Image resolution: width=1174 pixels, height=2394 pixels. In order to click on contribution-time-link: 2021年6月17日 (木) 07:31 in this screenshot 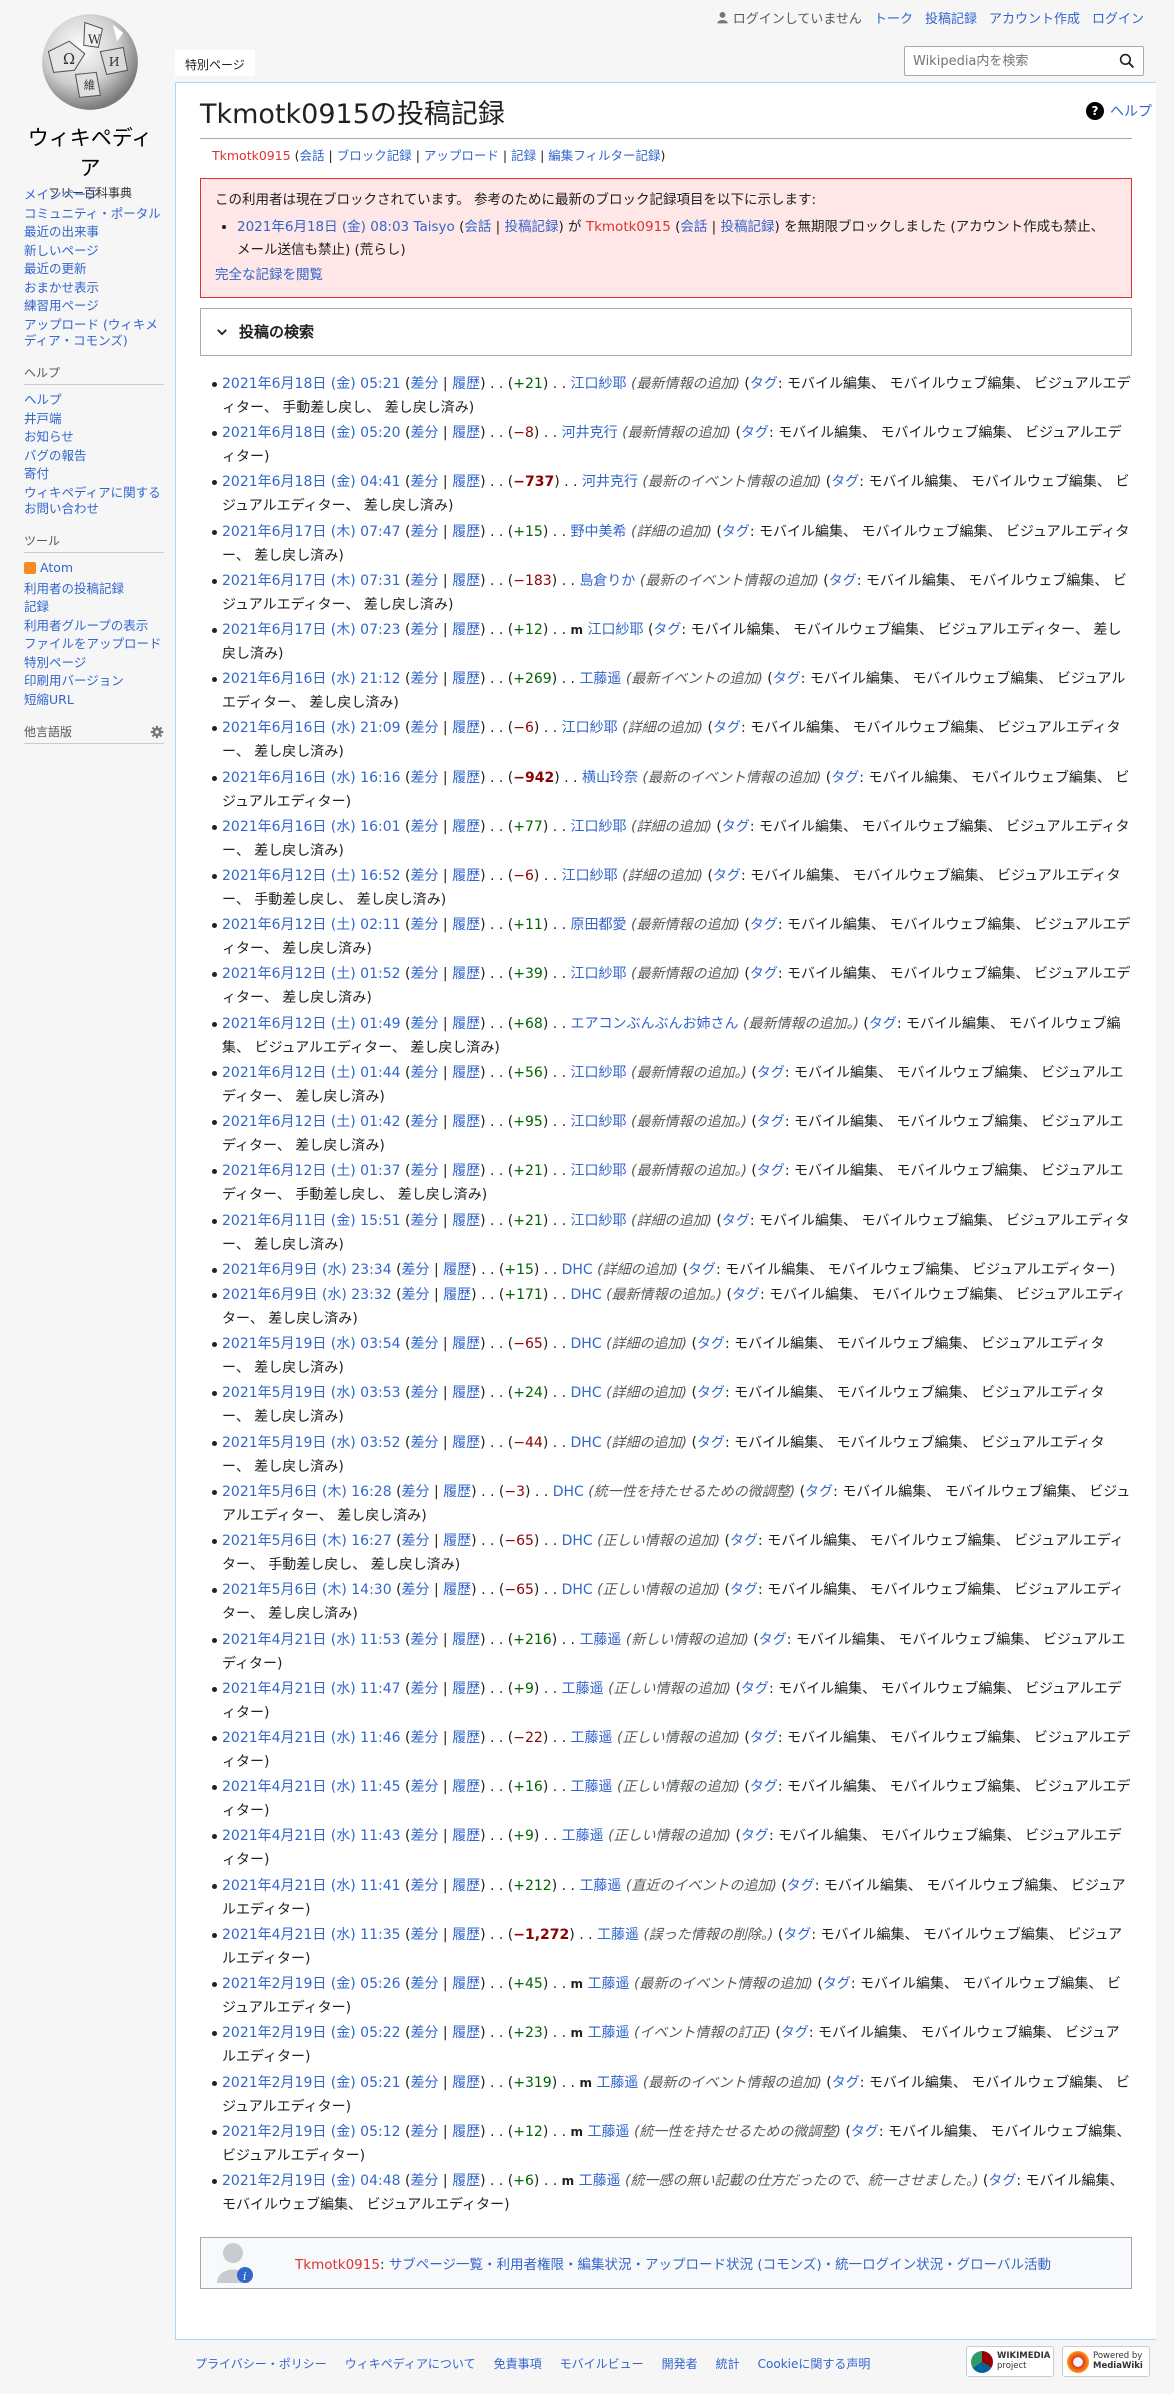, I will do `click(311, 581)`.